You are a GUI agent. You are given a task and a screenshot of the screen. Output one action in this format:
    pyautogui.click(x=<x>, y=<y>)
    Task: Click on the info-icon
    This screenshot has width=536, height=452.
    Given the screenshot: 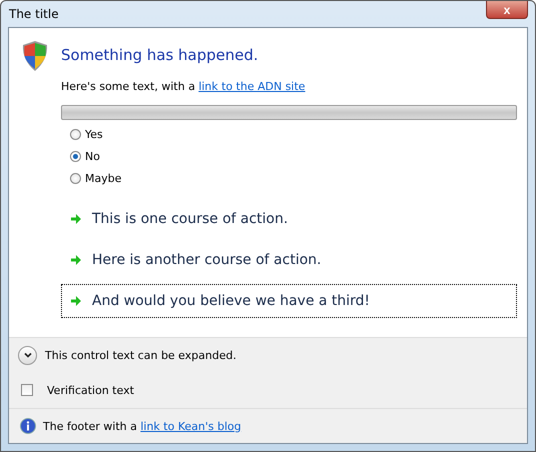 What is the action you would take?
    pyautogui.click(x=28, y=426)
    